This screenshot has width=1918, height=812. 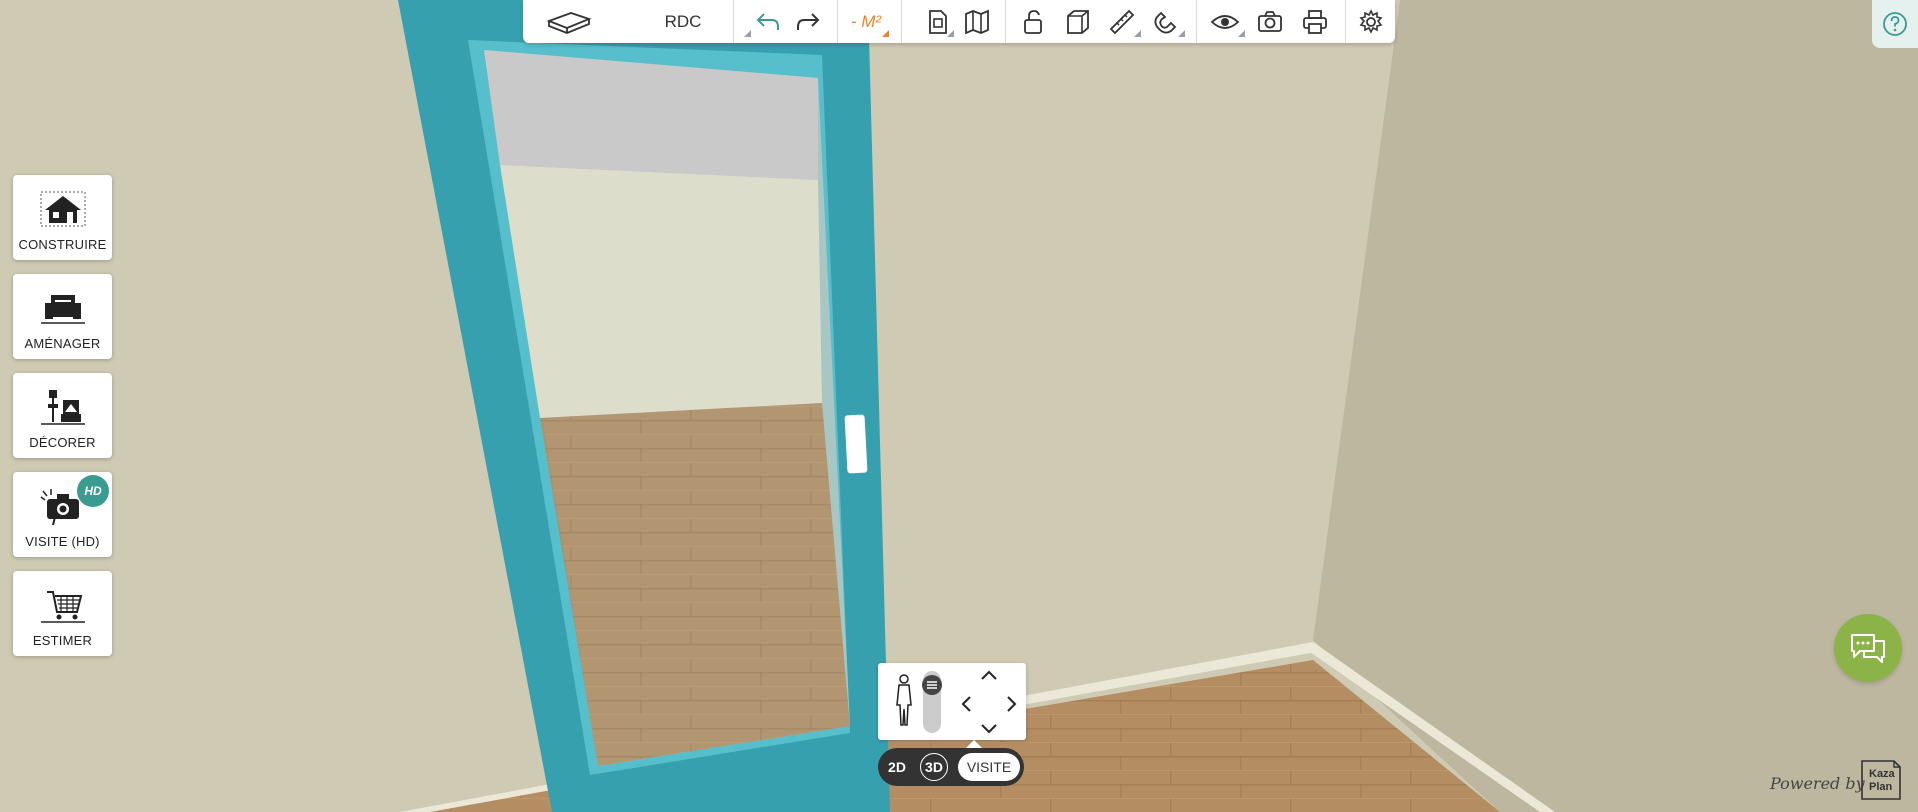 I want to click on cube-icon, so click(x=1078, y=21).